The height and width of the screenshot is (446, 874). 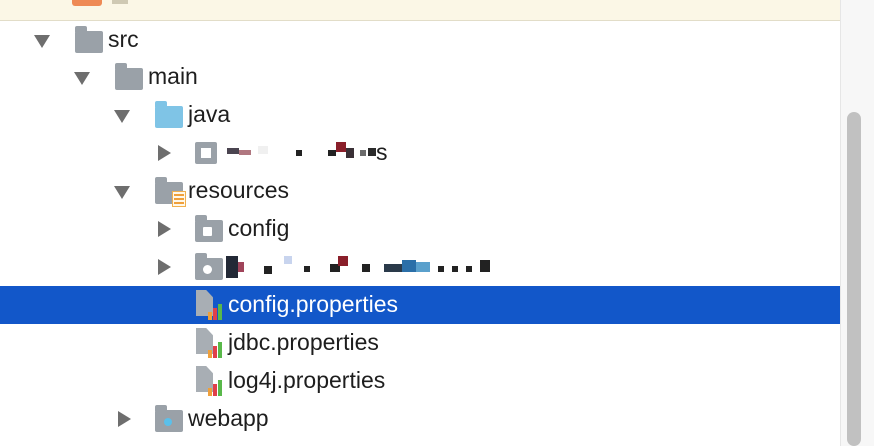 I want to click on tree-node-label: src, so click(x=123, y=39).